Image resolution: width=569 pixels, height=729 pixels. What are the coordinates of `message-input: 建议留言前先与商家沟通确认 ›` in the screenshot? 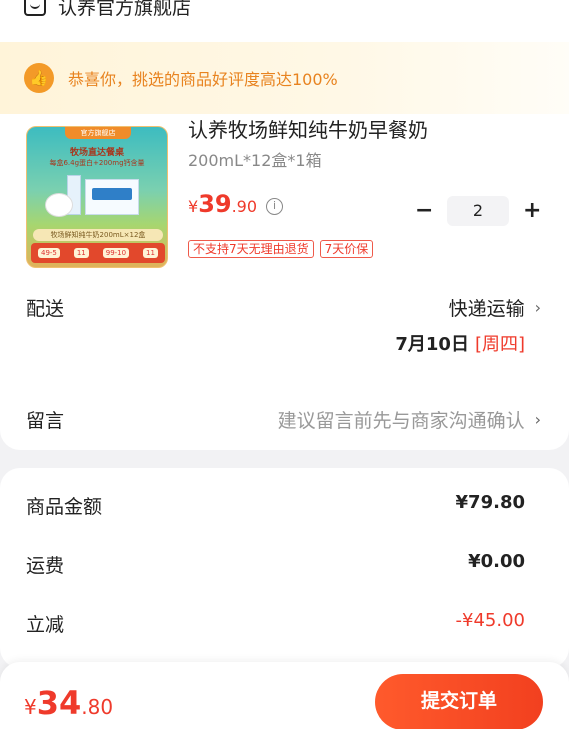 It's located at (409, 419).